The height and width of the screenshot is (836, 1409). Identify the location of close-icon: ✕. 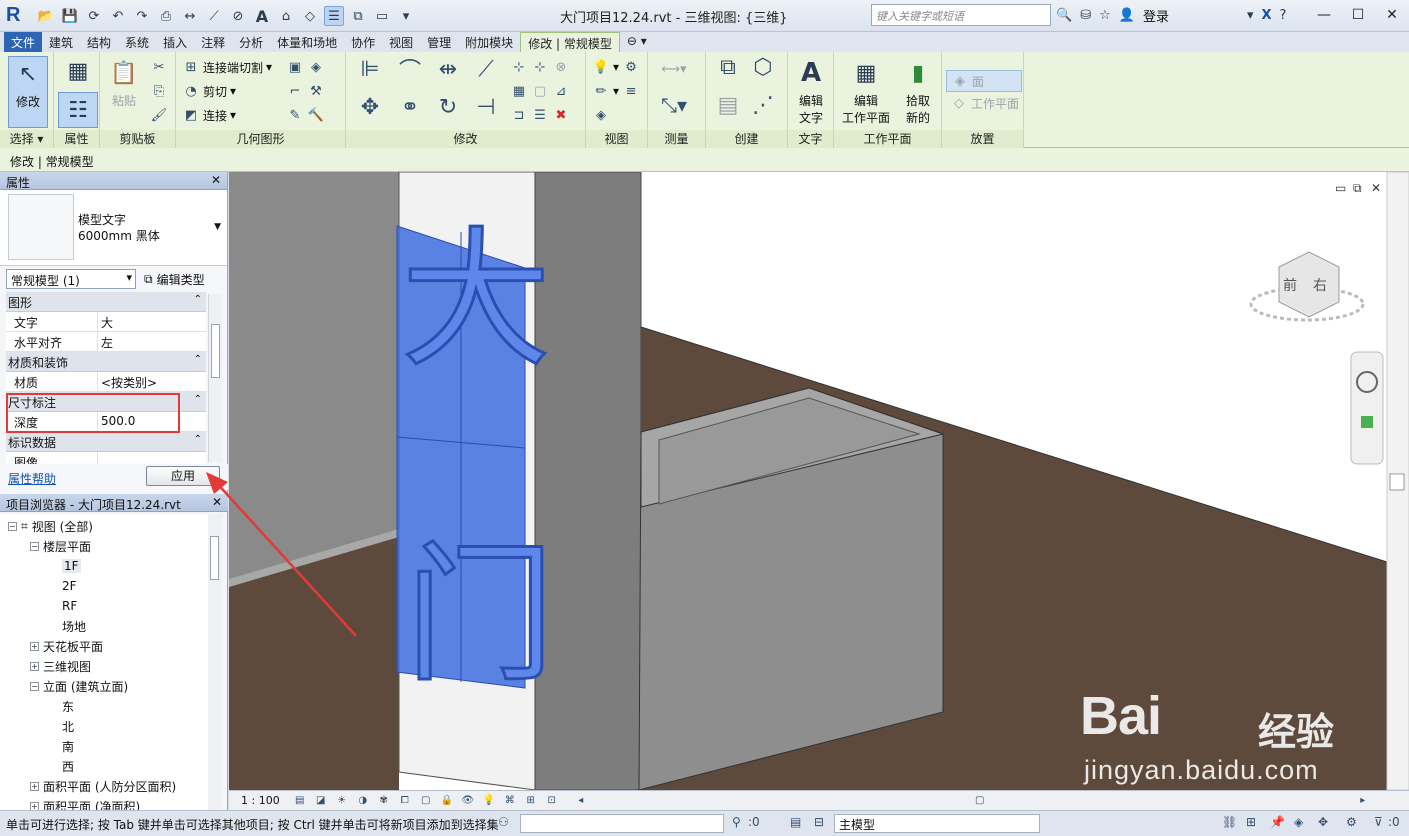
(1392, 15).